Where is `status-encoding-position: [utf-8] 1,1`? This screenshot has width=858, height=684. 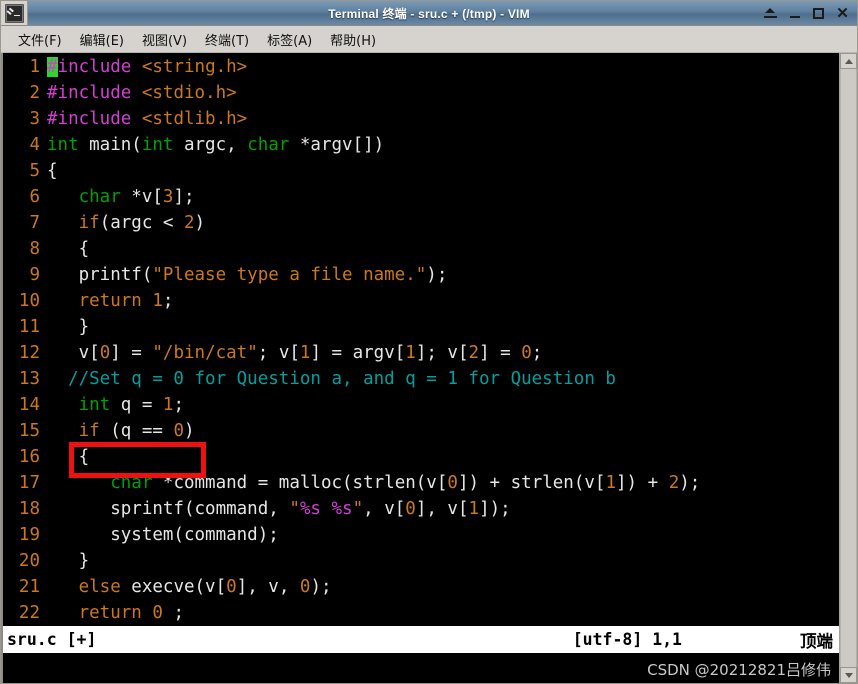
status-encoding-position: [utf-8] 1,1 is located at coordinates (627, 639).